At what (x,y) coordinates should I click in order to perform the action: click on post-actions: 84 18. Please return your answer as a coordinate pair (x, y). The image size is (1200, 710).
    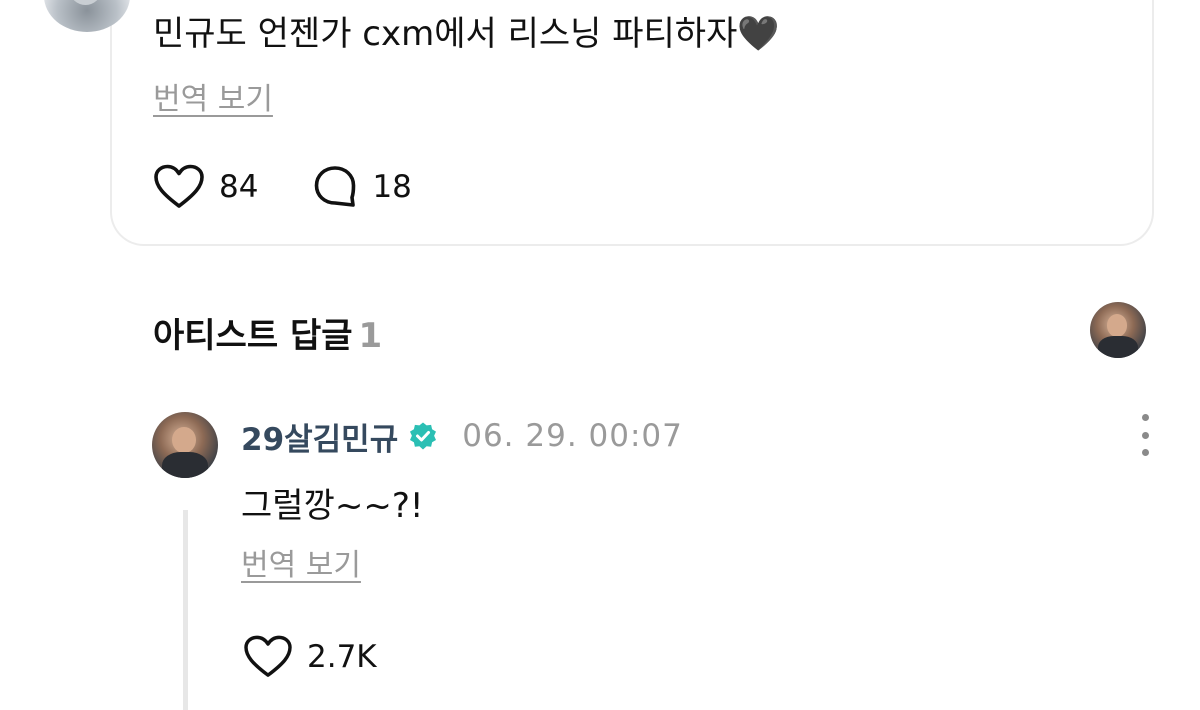
    Looking at the image, I should click on (309, 187).